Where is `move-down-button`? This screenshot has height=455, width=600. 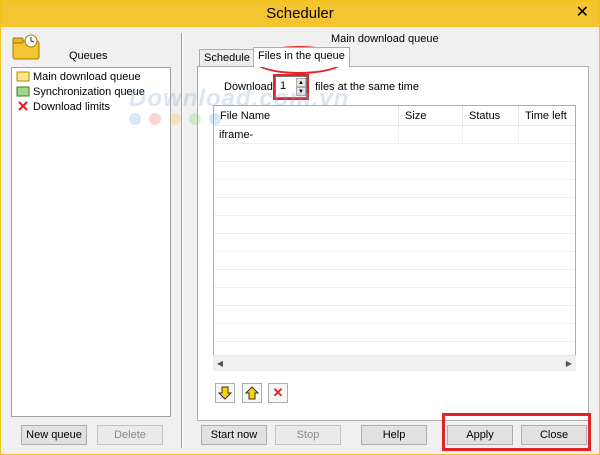
move-down-button is located at coordinates (225, 393).